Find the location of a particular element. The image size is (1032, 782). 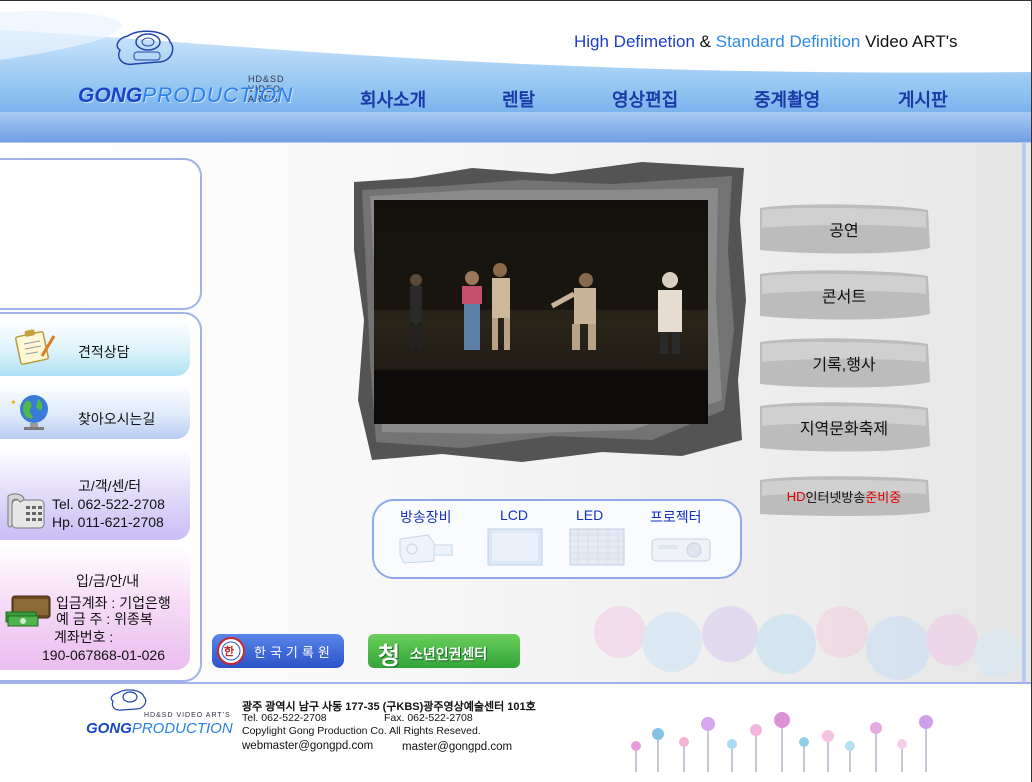

deposit-account-label: 계좌번호 : is located at coordinates (84, 637).